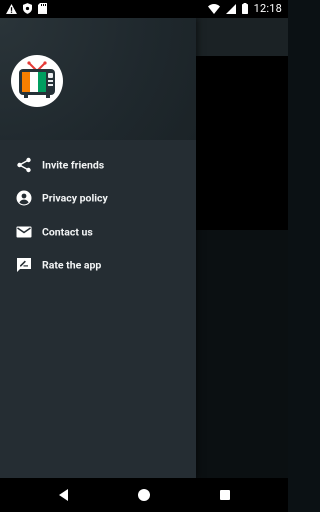 This screenshot has height=512, width=320. I want to click on app-toolbar, so click(242, 37).